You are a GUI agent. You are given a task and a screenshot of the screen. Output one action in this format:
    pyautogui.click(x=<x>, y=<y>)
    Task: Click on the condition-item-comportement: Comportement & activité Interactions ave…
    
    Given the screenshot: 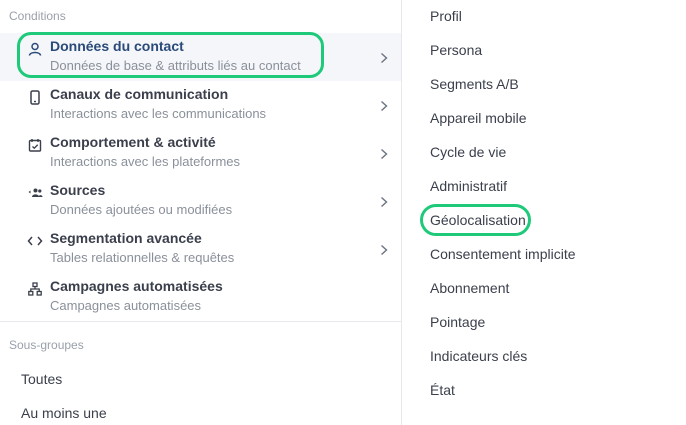 What is the action you would take?
    pyautogui.click(x=200, y=153)
    